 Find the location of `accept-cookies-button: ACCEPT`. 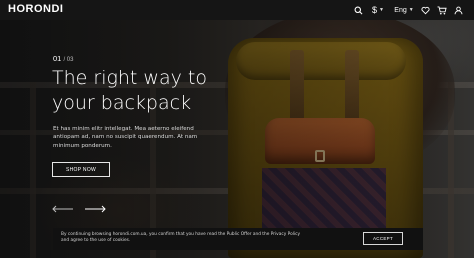

accept-cookies-button: ACCEPT is located at coordinates (383, 238).